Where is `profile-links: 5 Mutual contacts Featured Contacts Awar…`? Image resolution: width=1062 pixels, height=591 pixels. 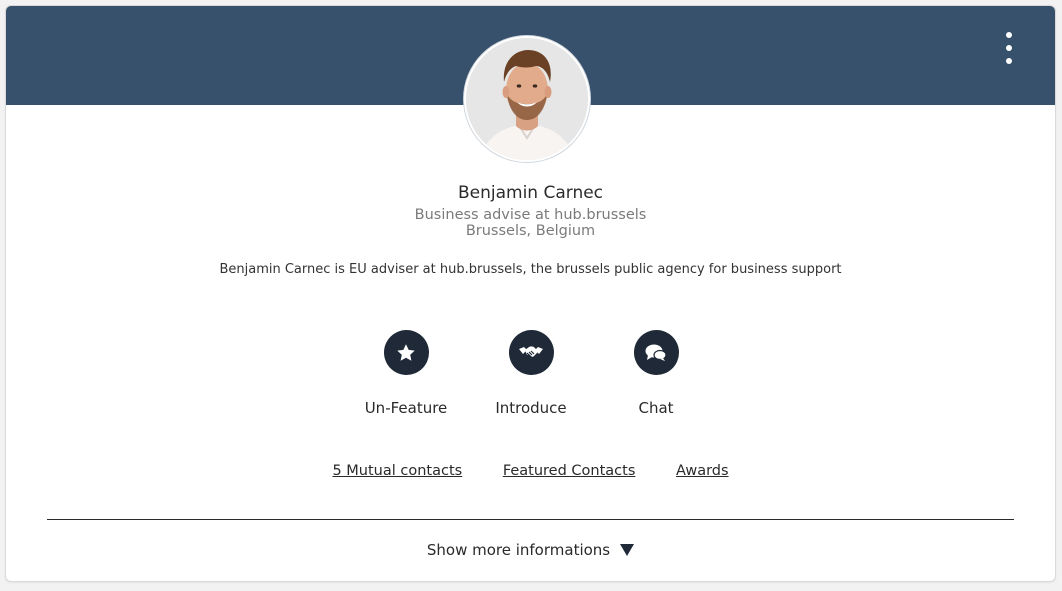
profile-links: 5 Mutual contacts Featured Contacts Awar… is located at coordinates (530, 471).